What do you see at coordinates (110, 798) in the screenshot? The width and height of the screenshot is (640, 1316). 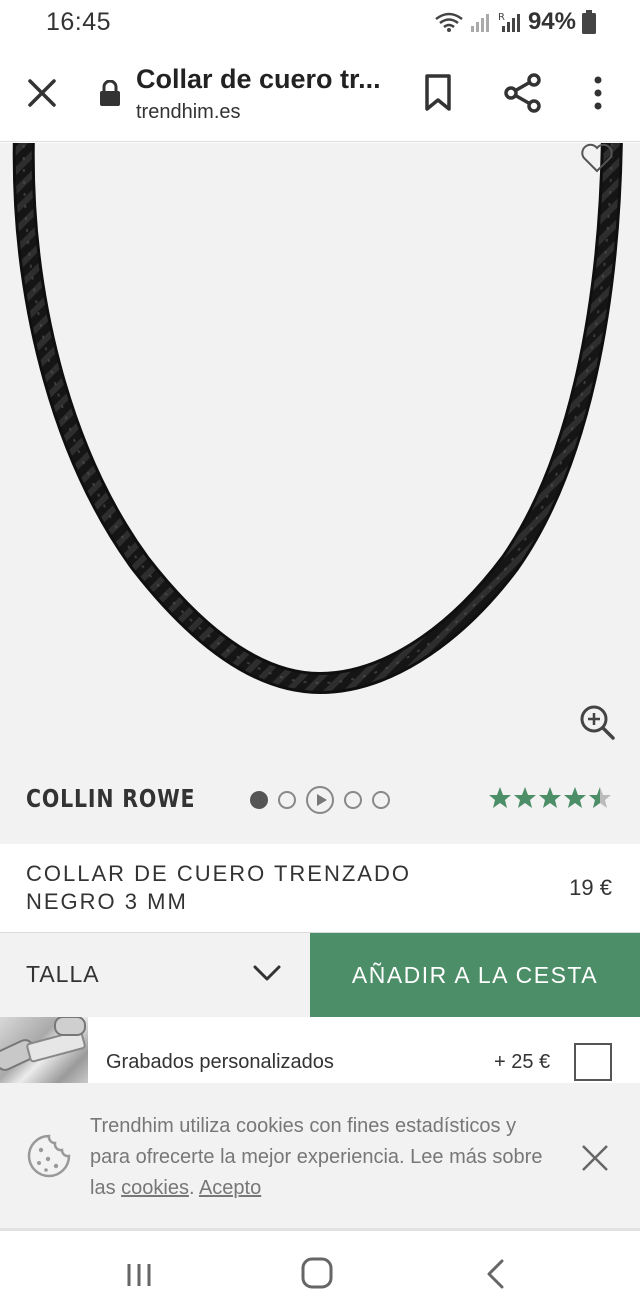 I see `brand-name: COLLIN ROWE` at bounding box center [110, 798].